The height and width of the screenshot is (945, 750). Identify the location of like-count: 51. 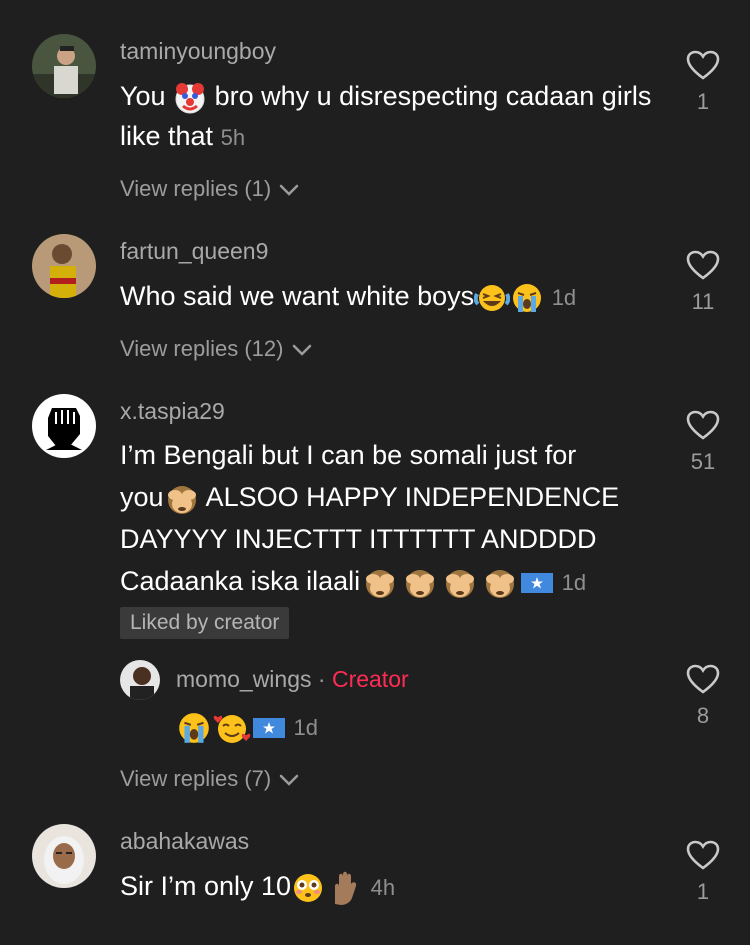
(703, 461).